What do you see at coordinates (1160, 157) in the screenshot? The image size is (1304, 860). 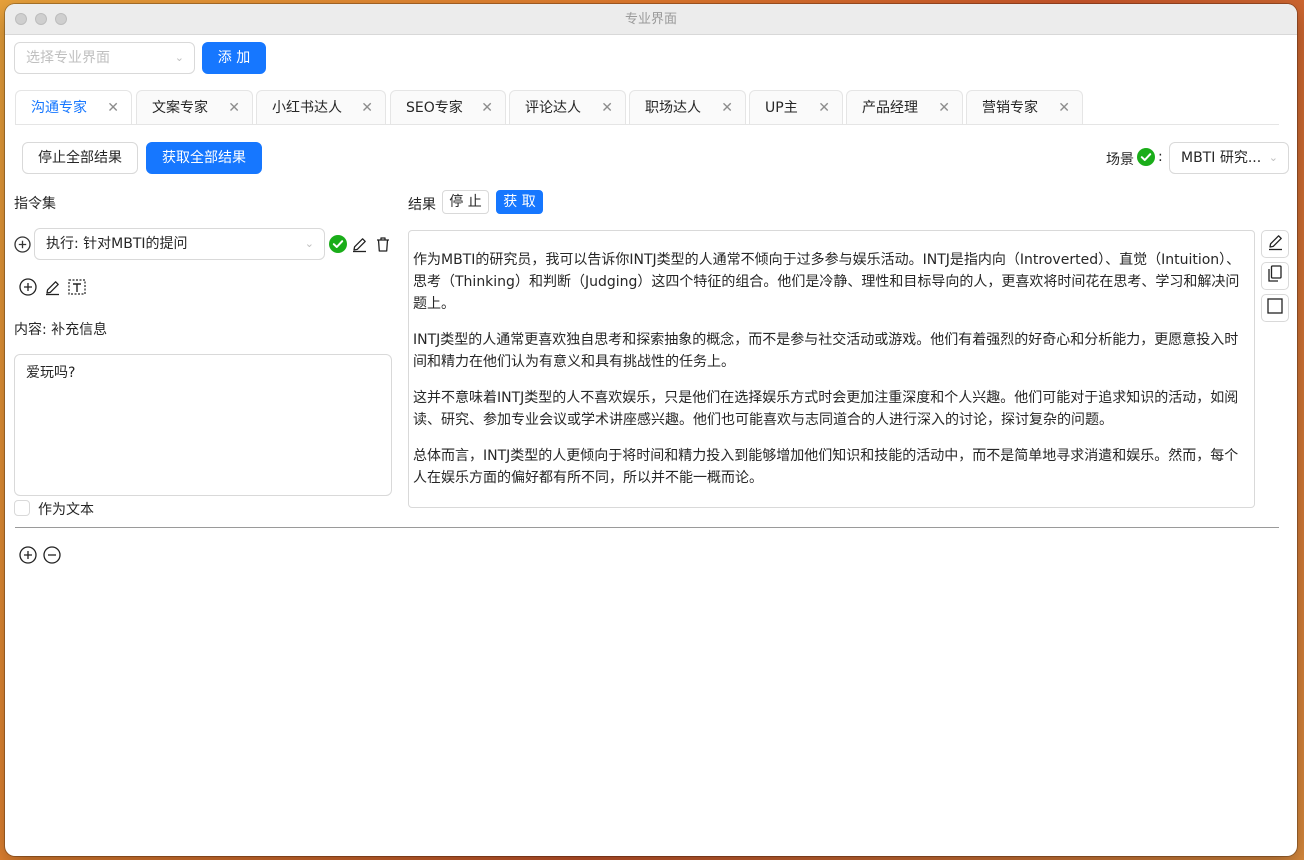 I see `scene-colon: :` at bounding box center [1160, 157].